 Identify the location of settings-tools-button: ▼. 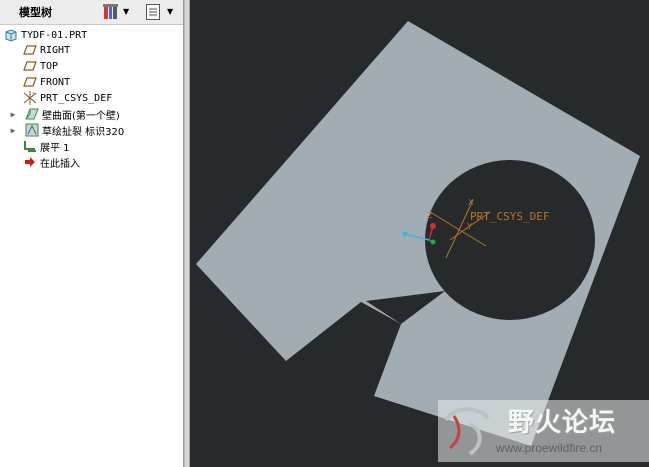
(115, 11).